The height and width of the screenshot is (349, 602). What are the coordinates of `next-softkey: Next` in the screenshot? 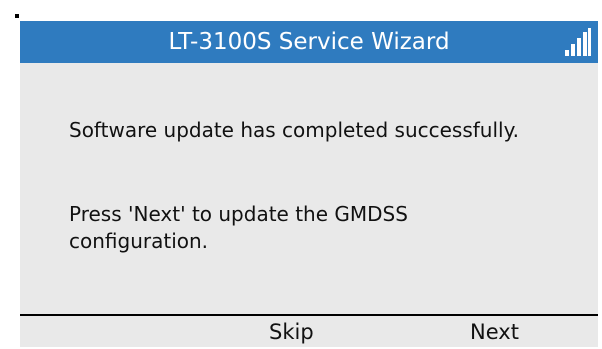 It's located at (525, 331).